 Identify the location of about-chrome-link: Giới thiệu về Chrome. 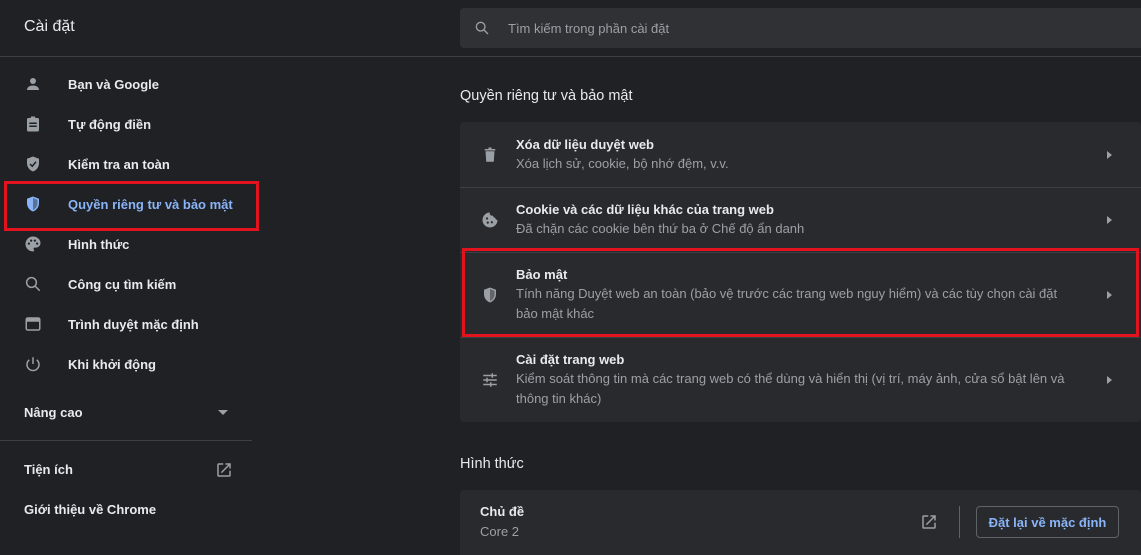
(90, 509).